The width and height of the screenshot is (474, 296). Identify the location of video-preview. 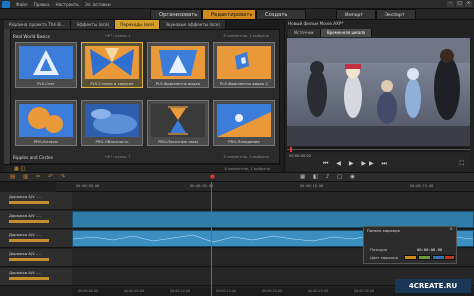
(378, 92).